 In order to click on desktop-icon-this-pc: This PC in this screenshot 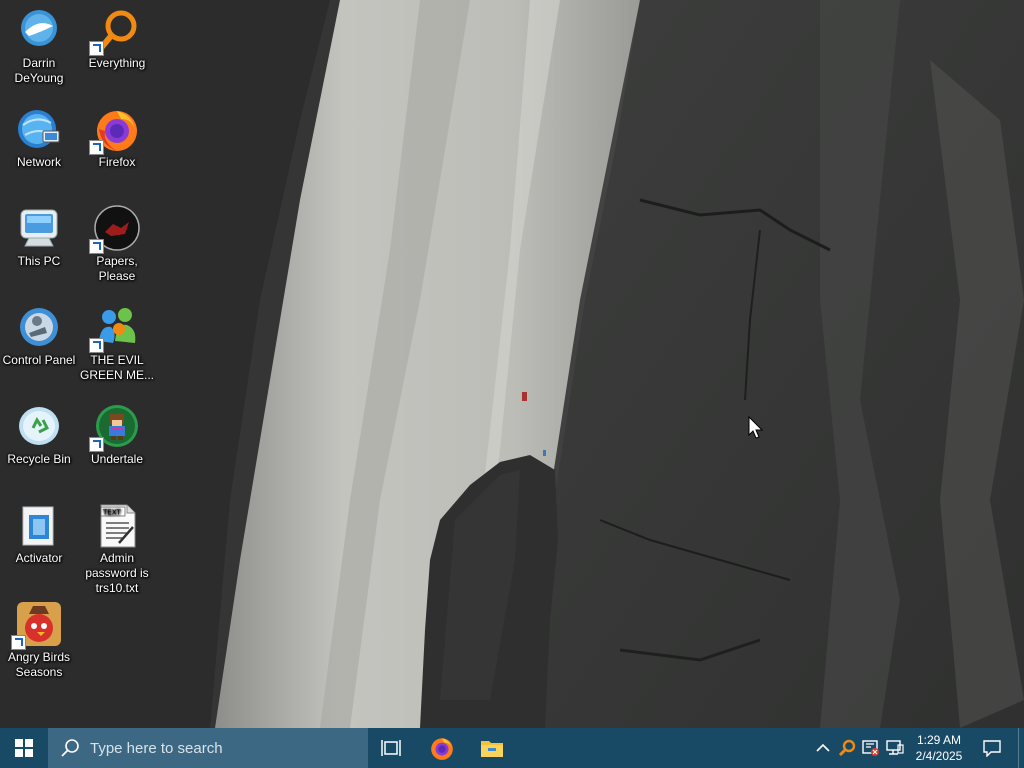, I will do `click(39, 234)`.